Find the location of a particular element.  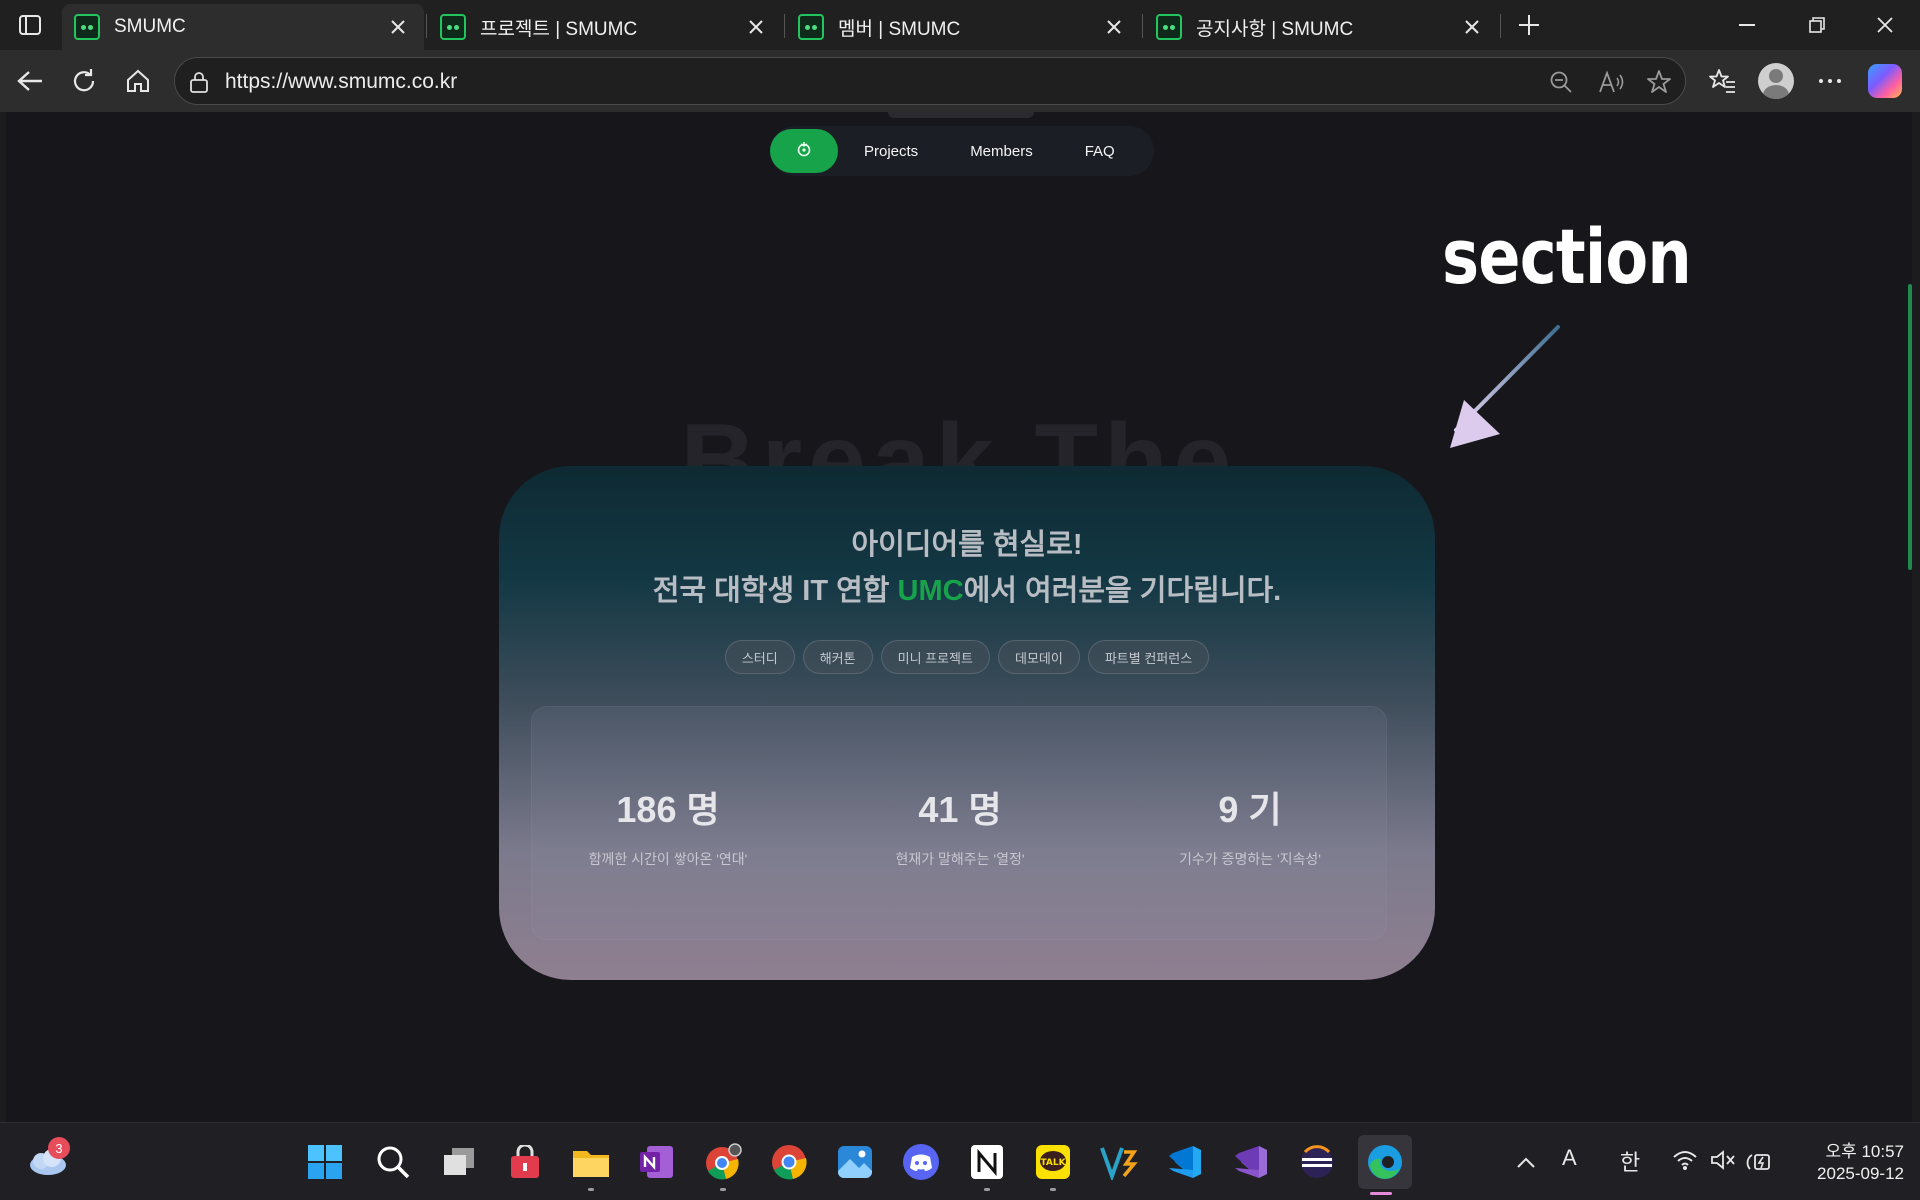

tab-actions-menu-icon is located at coordinates (30, 25).